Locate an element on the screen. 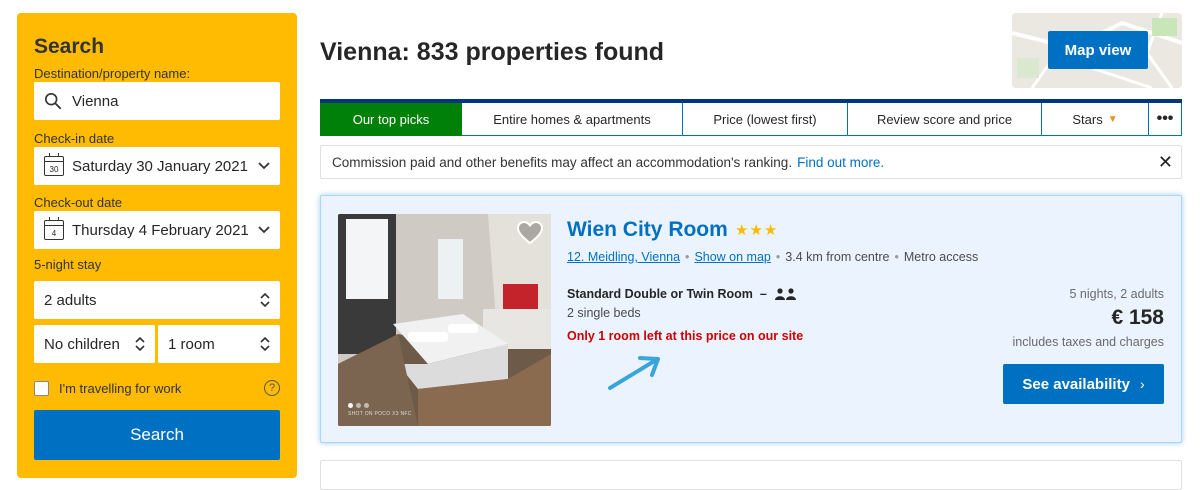  close-icon: ✕ is located at coordinates (1165, 162).